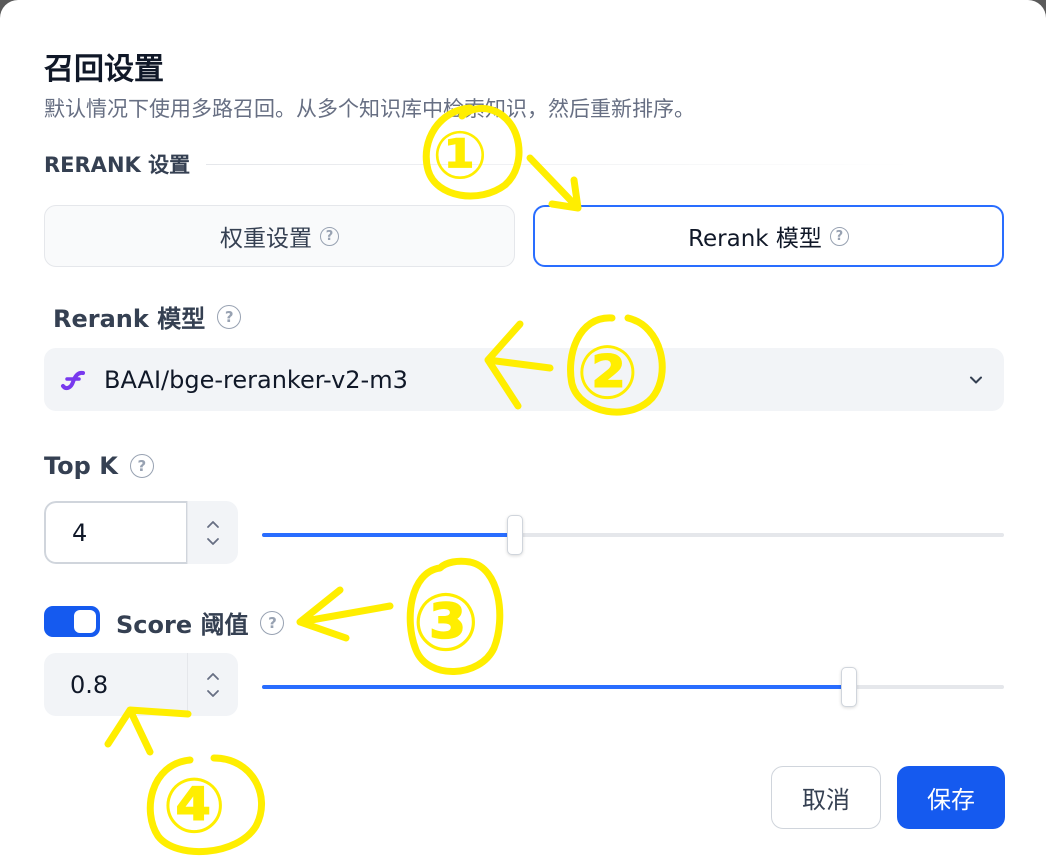  What do you see at coordinates (115, 684) in the screenshot?
I see `score-threshold-value: 0.8` at bounding box center [115, 684].